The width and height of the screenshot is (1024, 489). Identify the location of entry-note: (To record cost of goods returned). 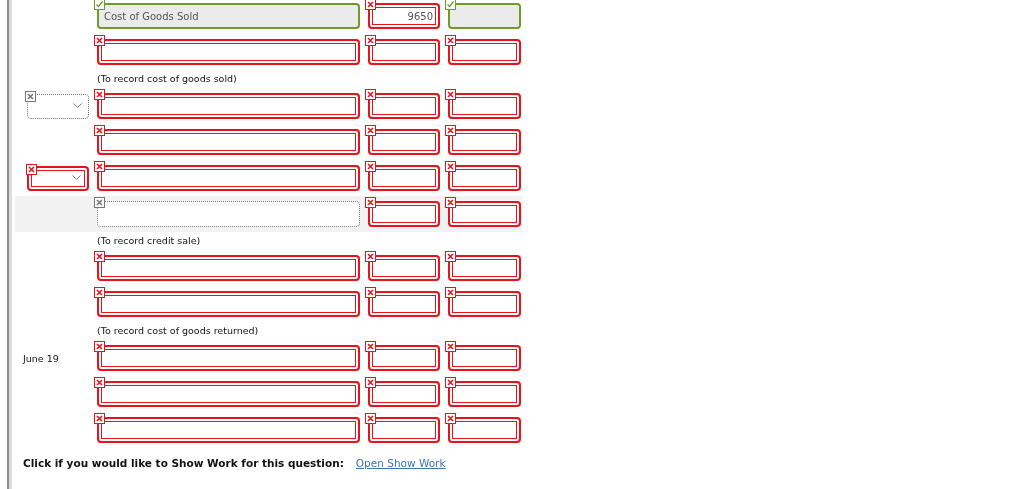
(178, 330).